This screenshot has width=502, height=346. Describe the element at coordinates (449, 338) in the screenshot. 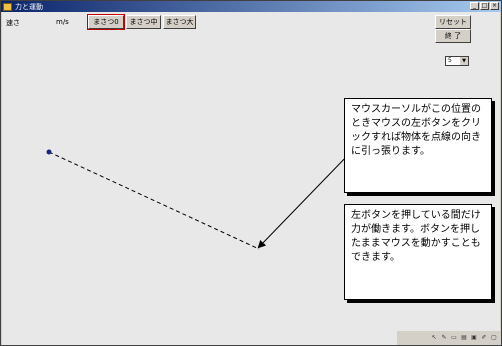

I see `system-tray: ↖ ✎ ▭ ▤ ▣ ✐ ▢` at that location.